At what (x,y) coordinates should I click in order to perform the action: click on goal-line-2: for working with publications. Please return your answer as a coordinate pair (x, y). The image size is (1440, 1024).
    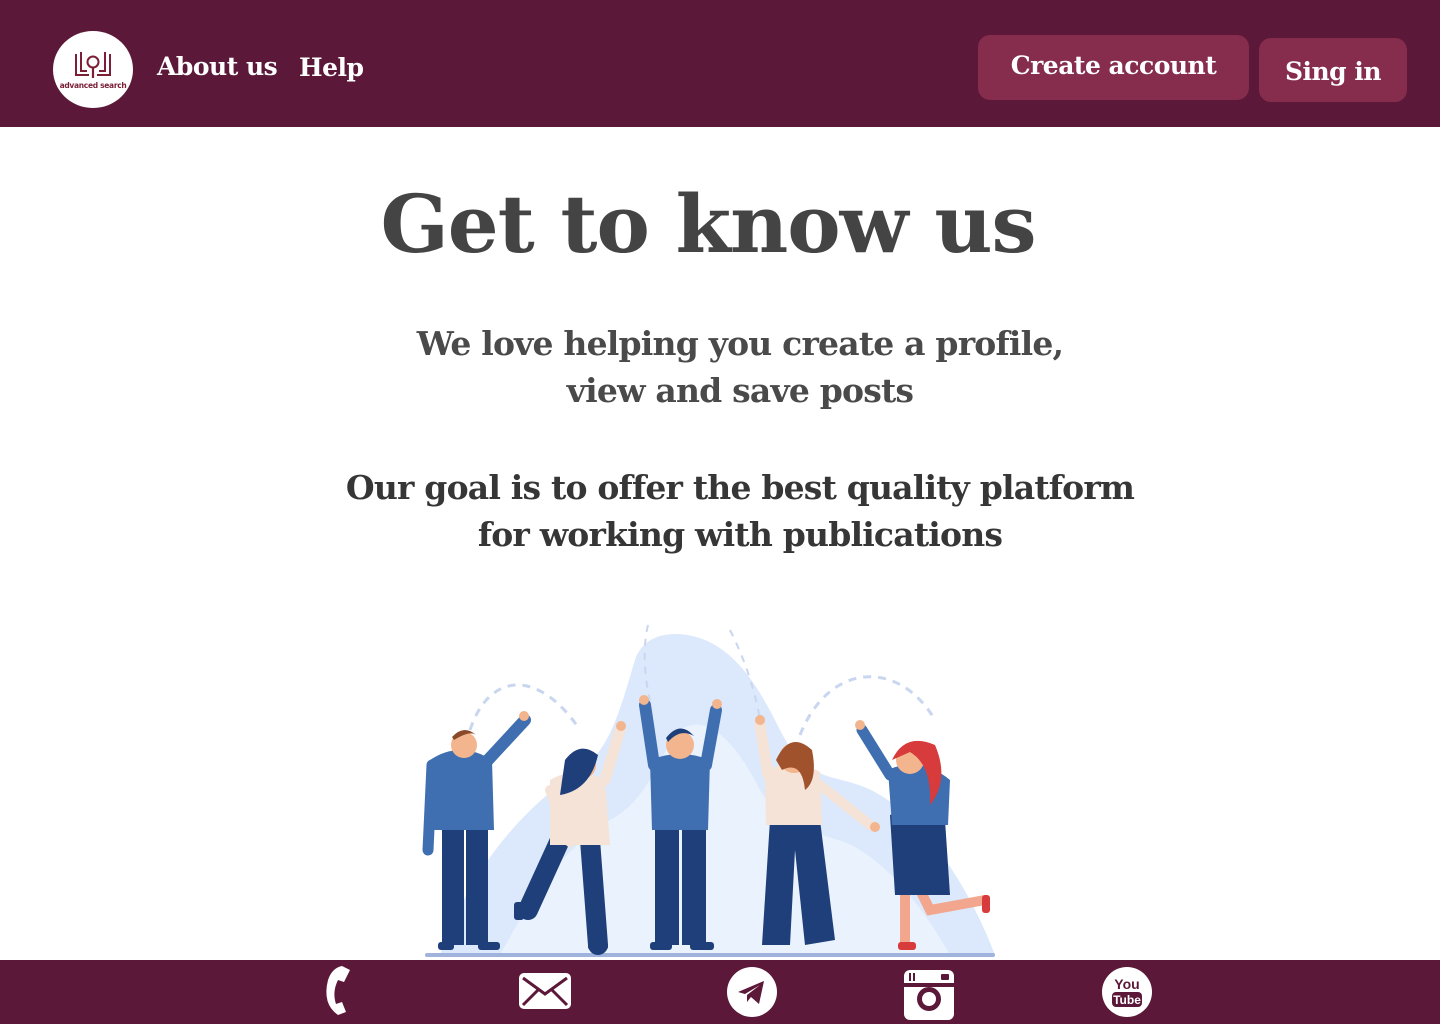
    Looking at the image, I should click on (740, 534).